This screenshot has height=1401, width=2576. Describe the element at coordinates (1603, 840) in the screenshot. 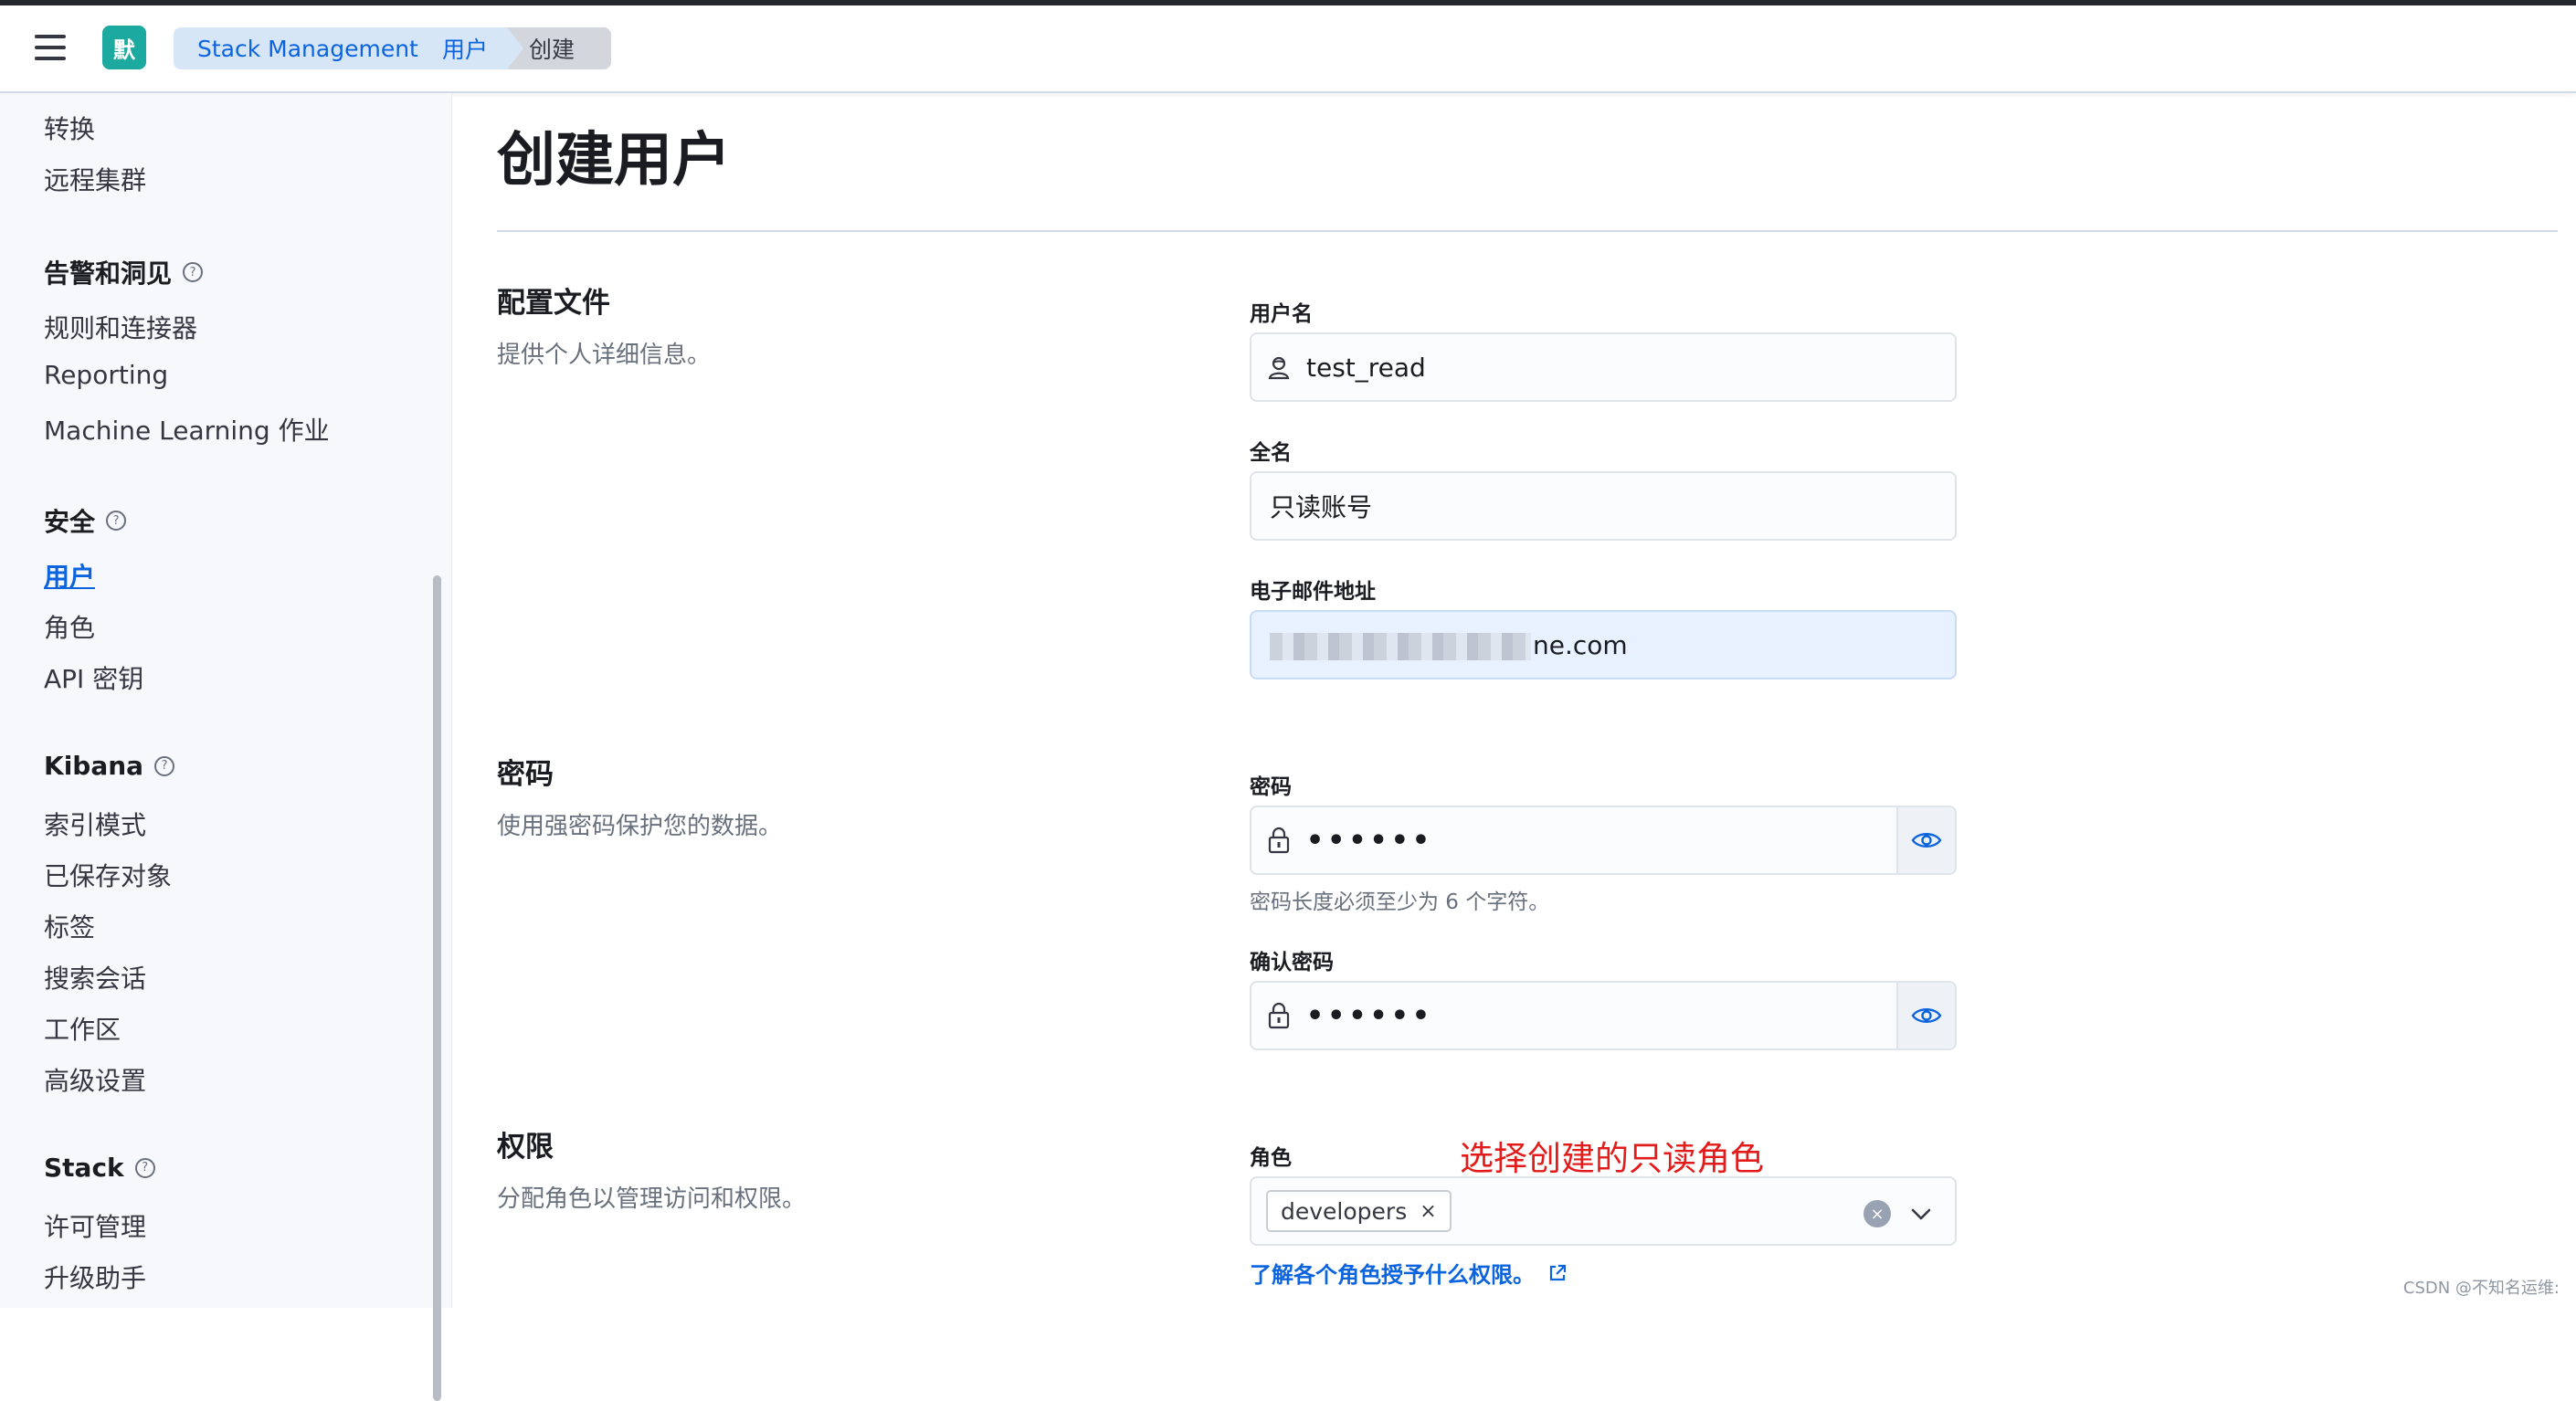

I see `password-field: ••••••` at that location.